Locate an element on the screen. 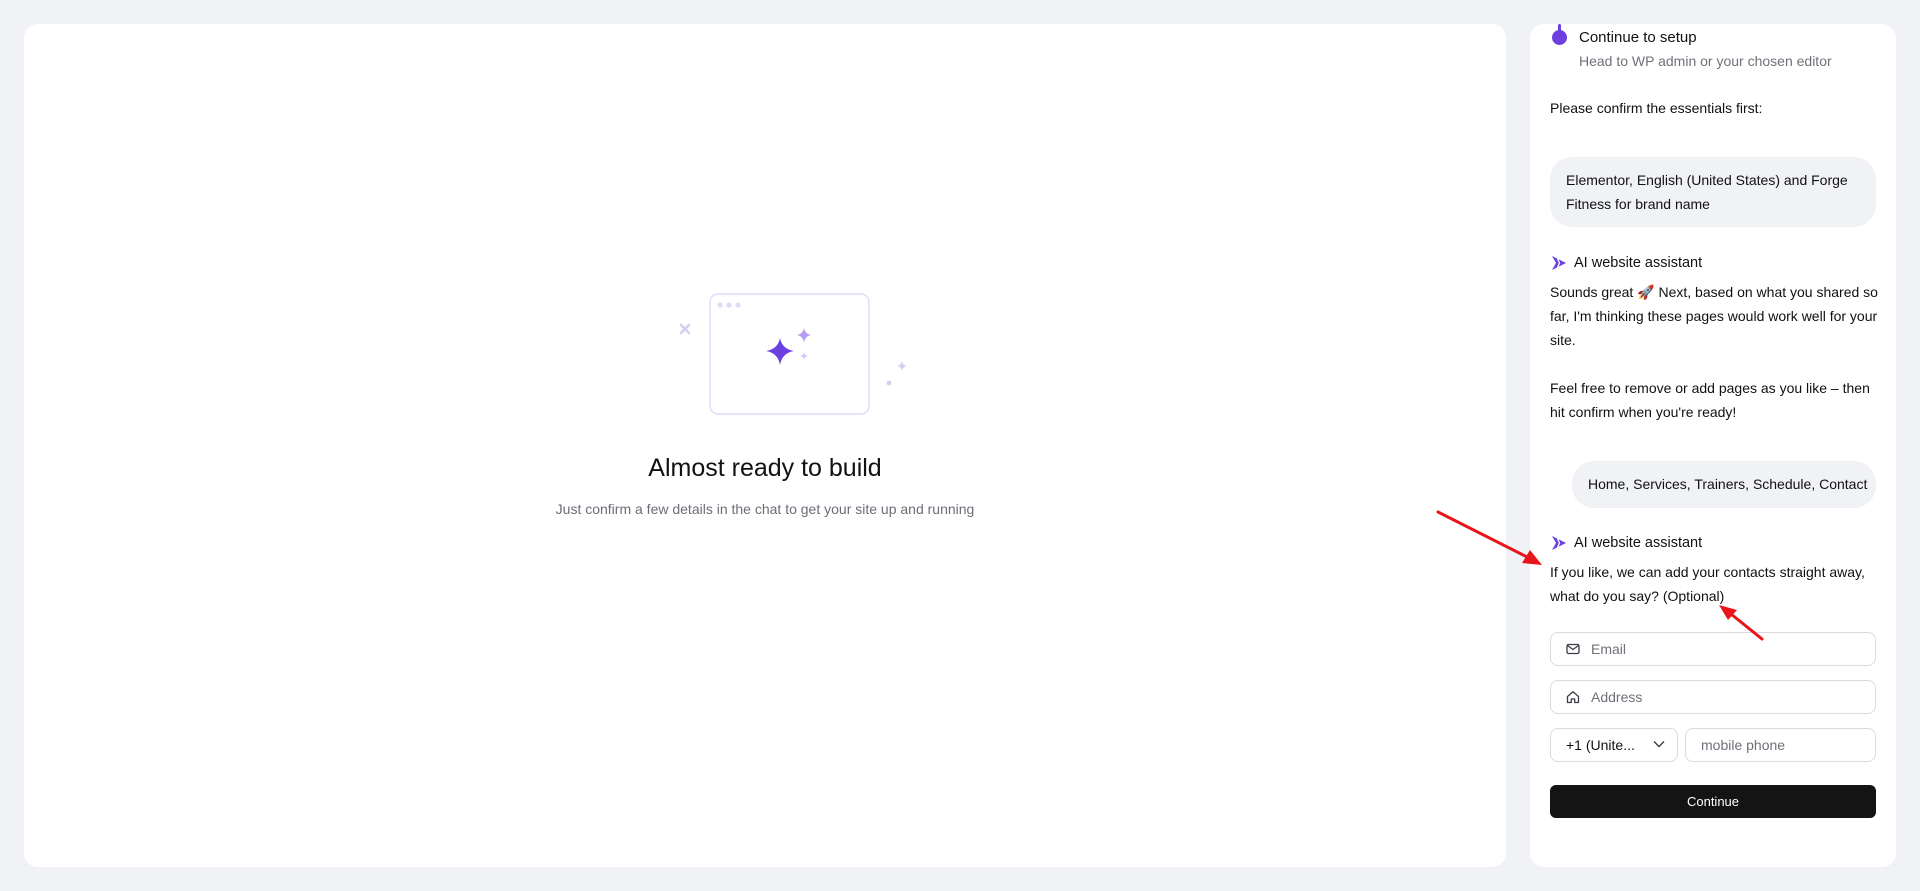 This screenshot has height=891, width=1920. mail-icon is located at coordinates (1573, 649).